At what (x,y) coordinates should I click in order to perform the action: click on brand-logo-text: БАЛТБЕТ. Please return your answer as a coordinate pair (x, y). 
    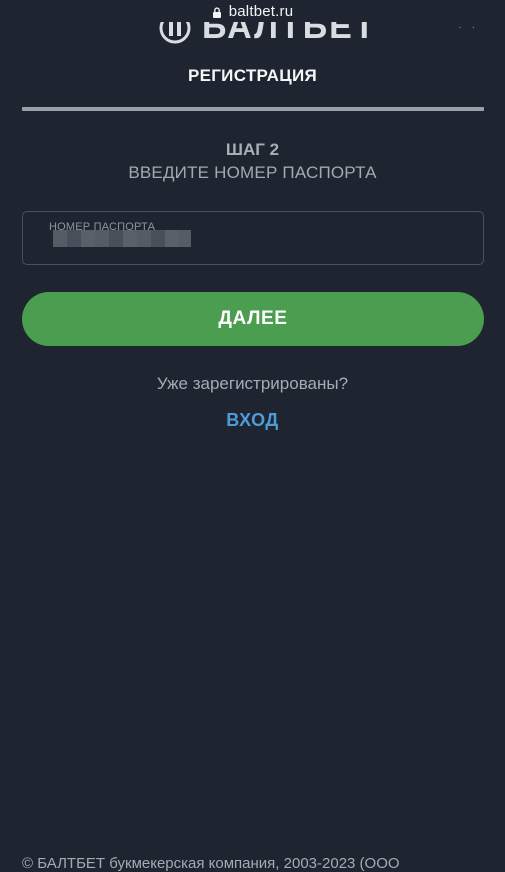
    Looking at the image, I should click on (289, 33).